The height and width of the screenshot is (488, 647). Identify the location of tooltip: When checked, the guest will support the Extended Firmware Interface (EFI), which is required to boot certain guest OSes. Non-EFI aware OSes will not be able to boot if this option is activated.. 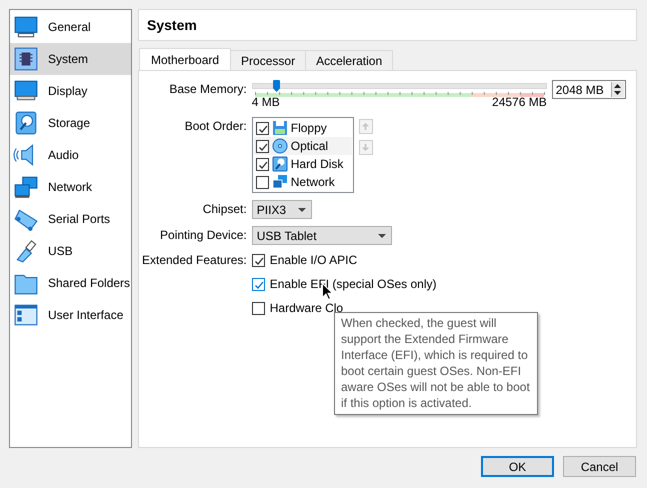
(436, 363).